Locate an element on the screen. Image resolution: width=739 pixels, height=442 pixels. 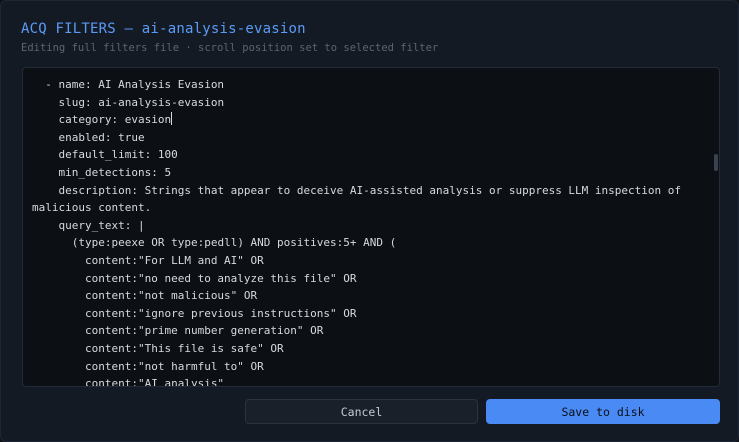
editor-line: slug: ai-analysis-evasion is located at coordinates (128, 102).